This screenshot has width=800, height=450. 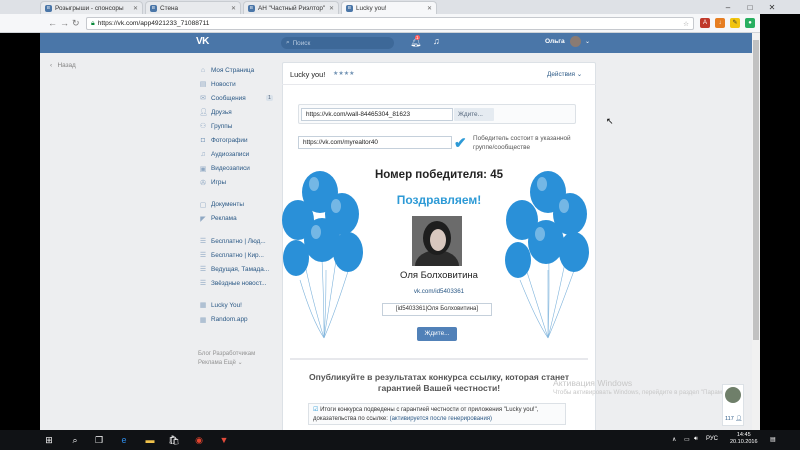 What do you see at coordinates (174, 440) in the screenshot?
I see `store-icon: 🛍︎` at bounding box center [174, 440].